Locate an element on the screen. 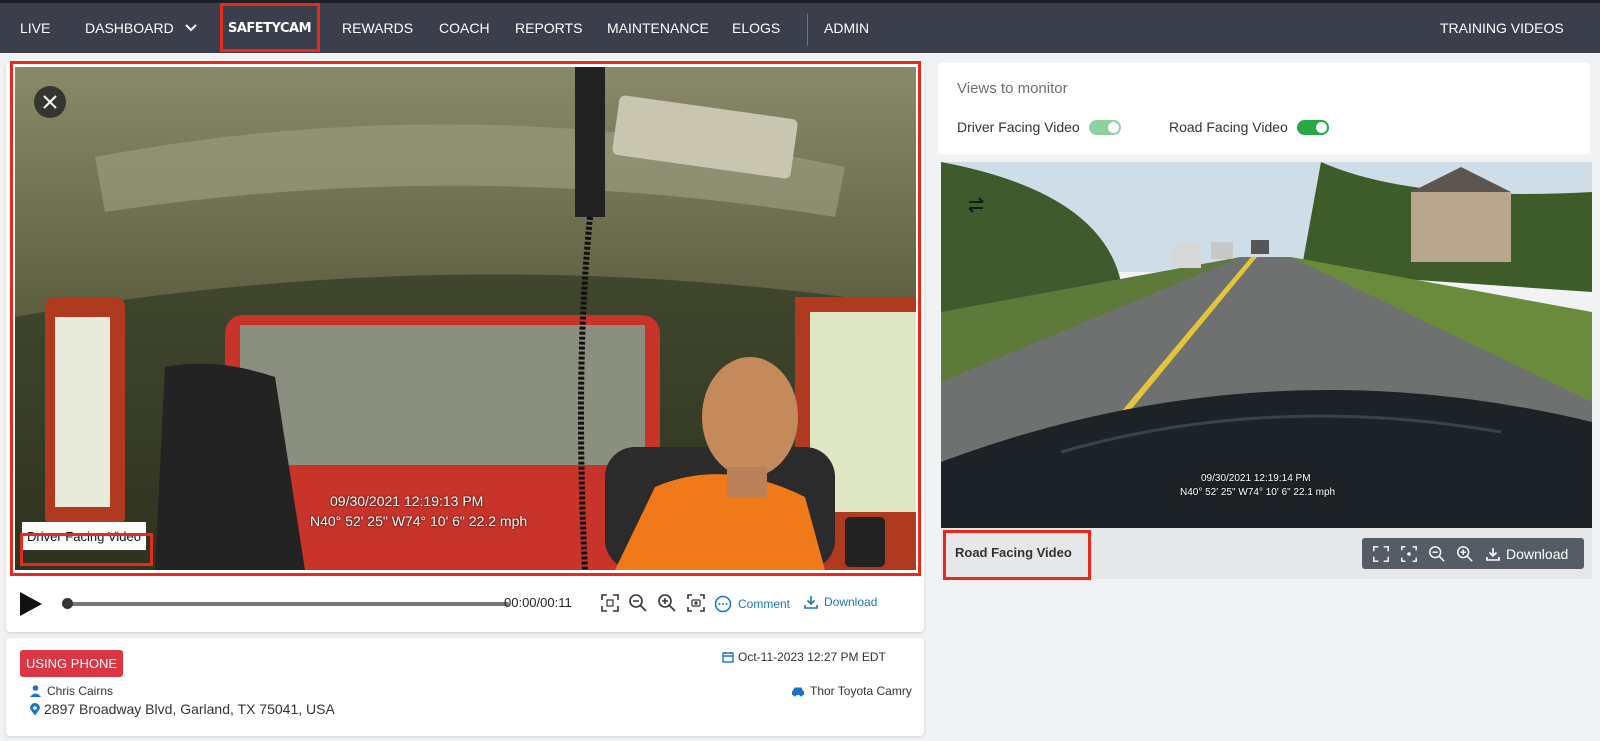 This screenshot has height=741, width=1600. comment-label: Comment is located at coordinates (764, 604).